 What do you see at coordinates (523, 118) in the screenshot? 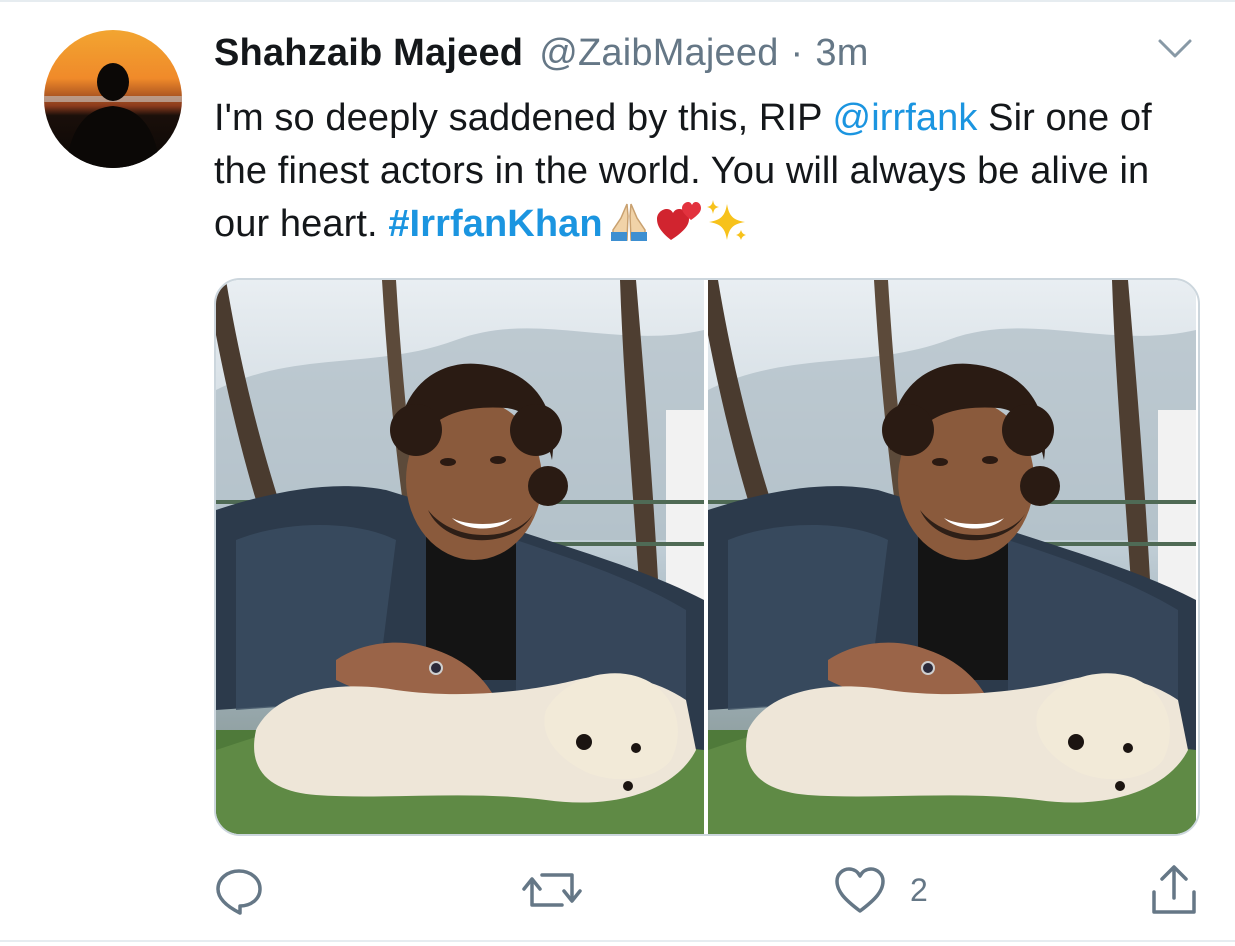
I see `tweet-text-part: I'm so deeply saddened by this, RIP` at bounding box center [523, 118].